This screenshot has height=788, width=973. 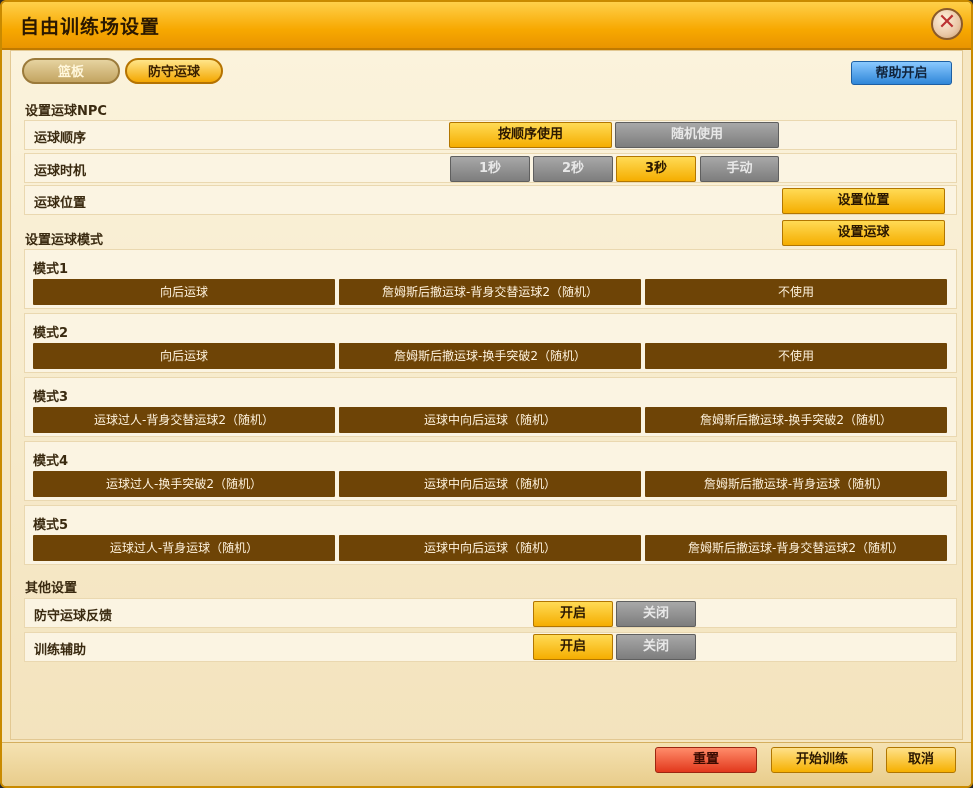 I want to click on timing-2s-button: 2秒, so click(x=573, y=169).